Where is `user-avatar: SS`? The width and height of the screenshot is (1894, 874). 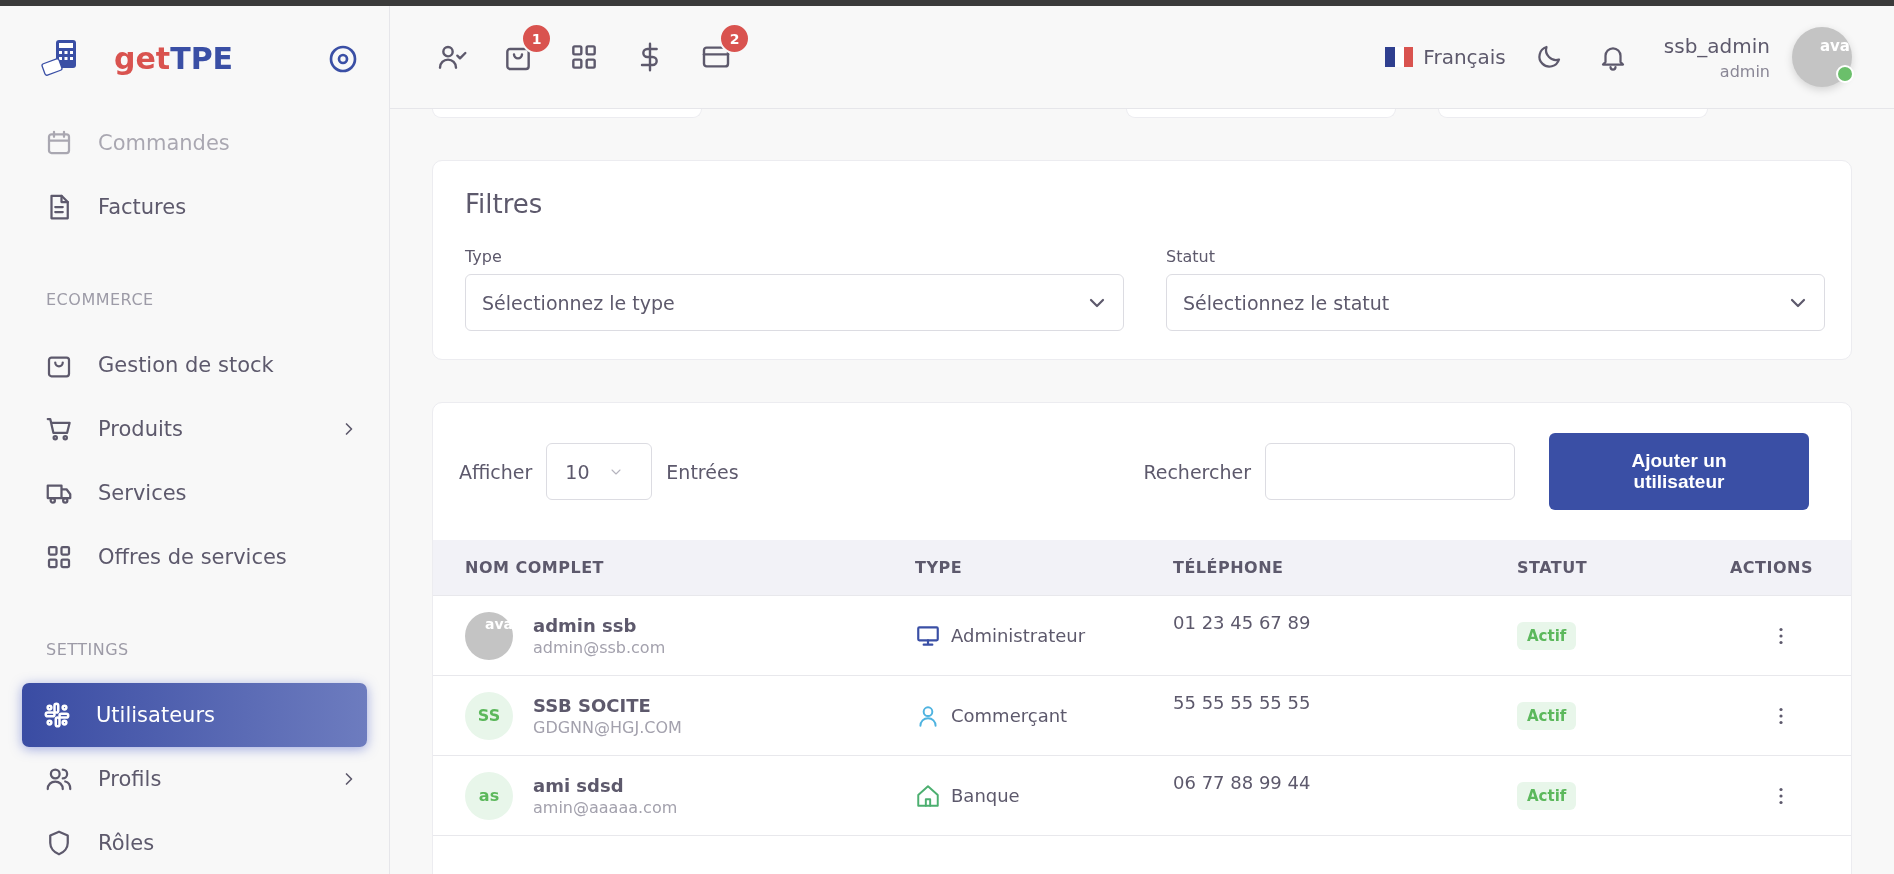 user-avatar: SS is located at coordinates (489, 715).